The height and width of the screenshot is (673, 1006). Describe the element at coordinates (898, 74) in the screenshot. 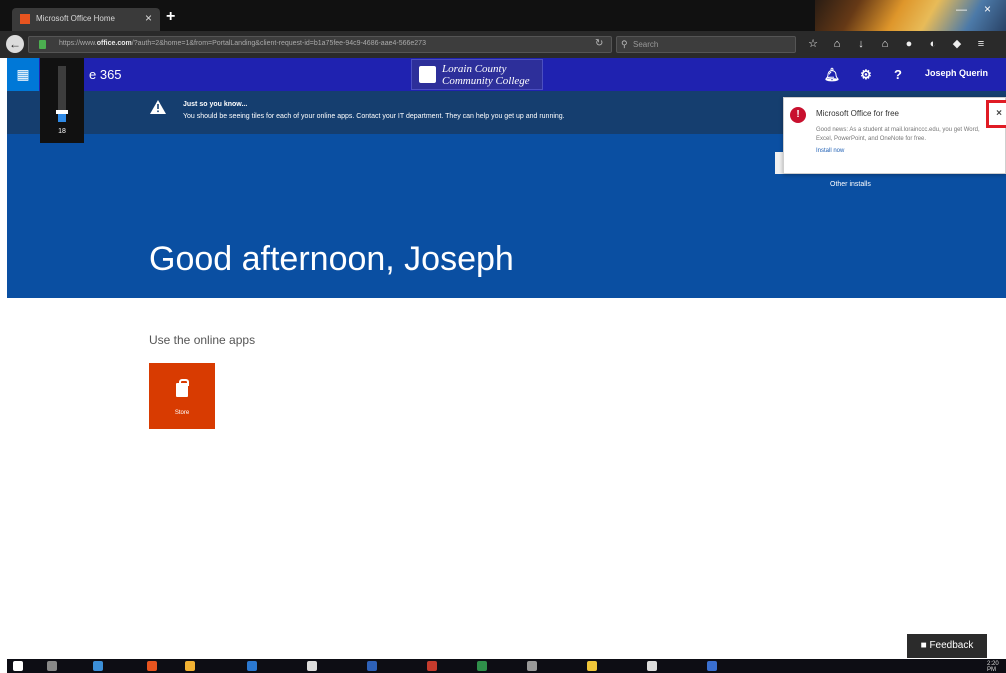

I see `help-icon: ?` at that location.